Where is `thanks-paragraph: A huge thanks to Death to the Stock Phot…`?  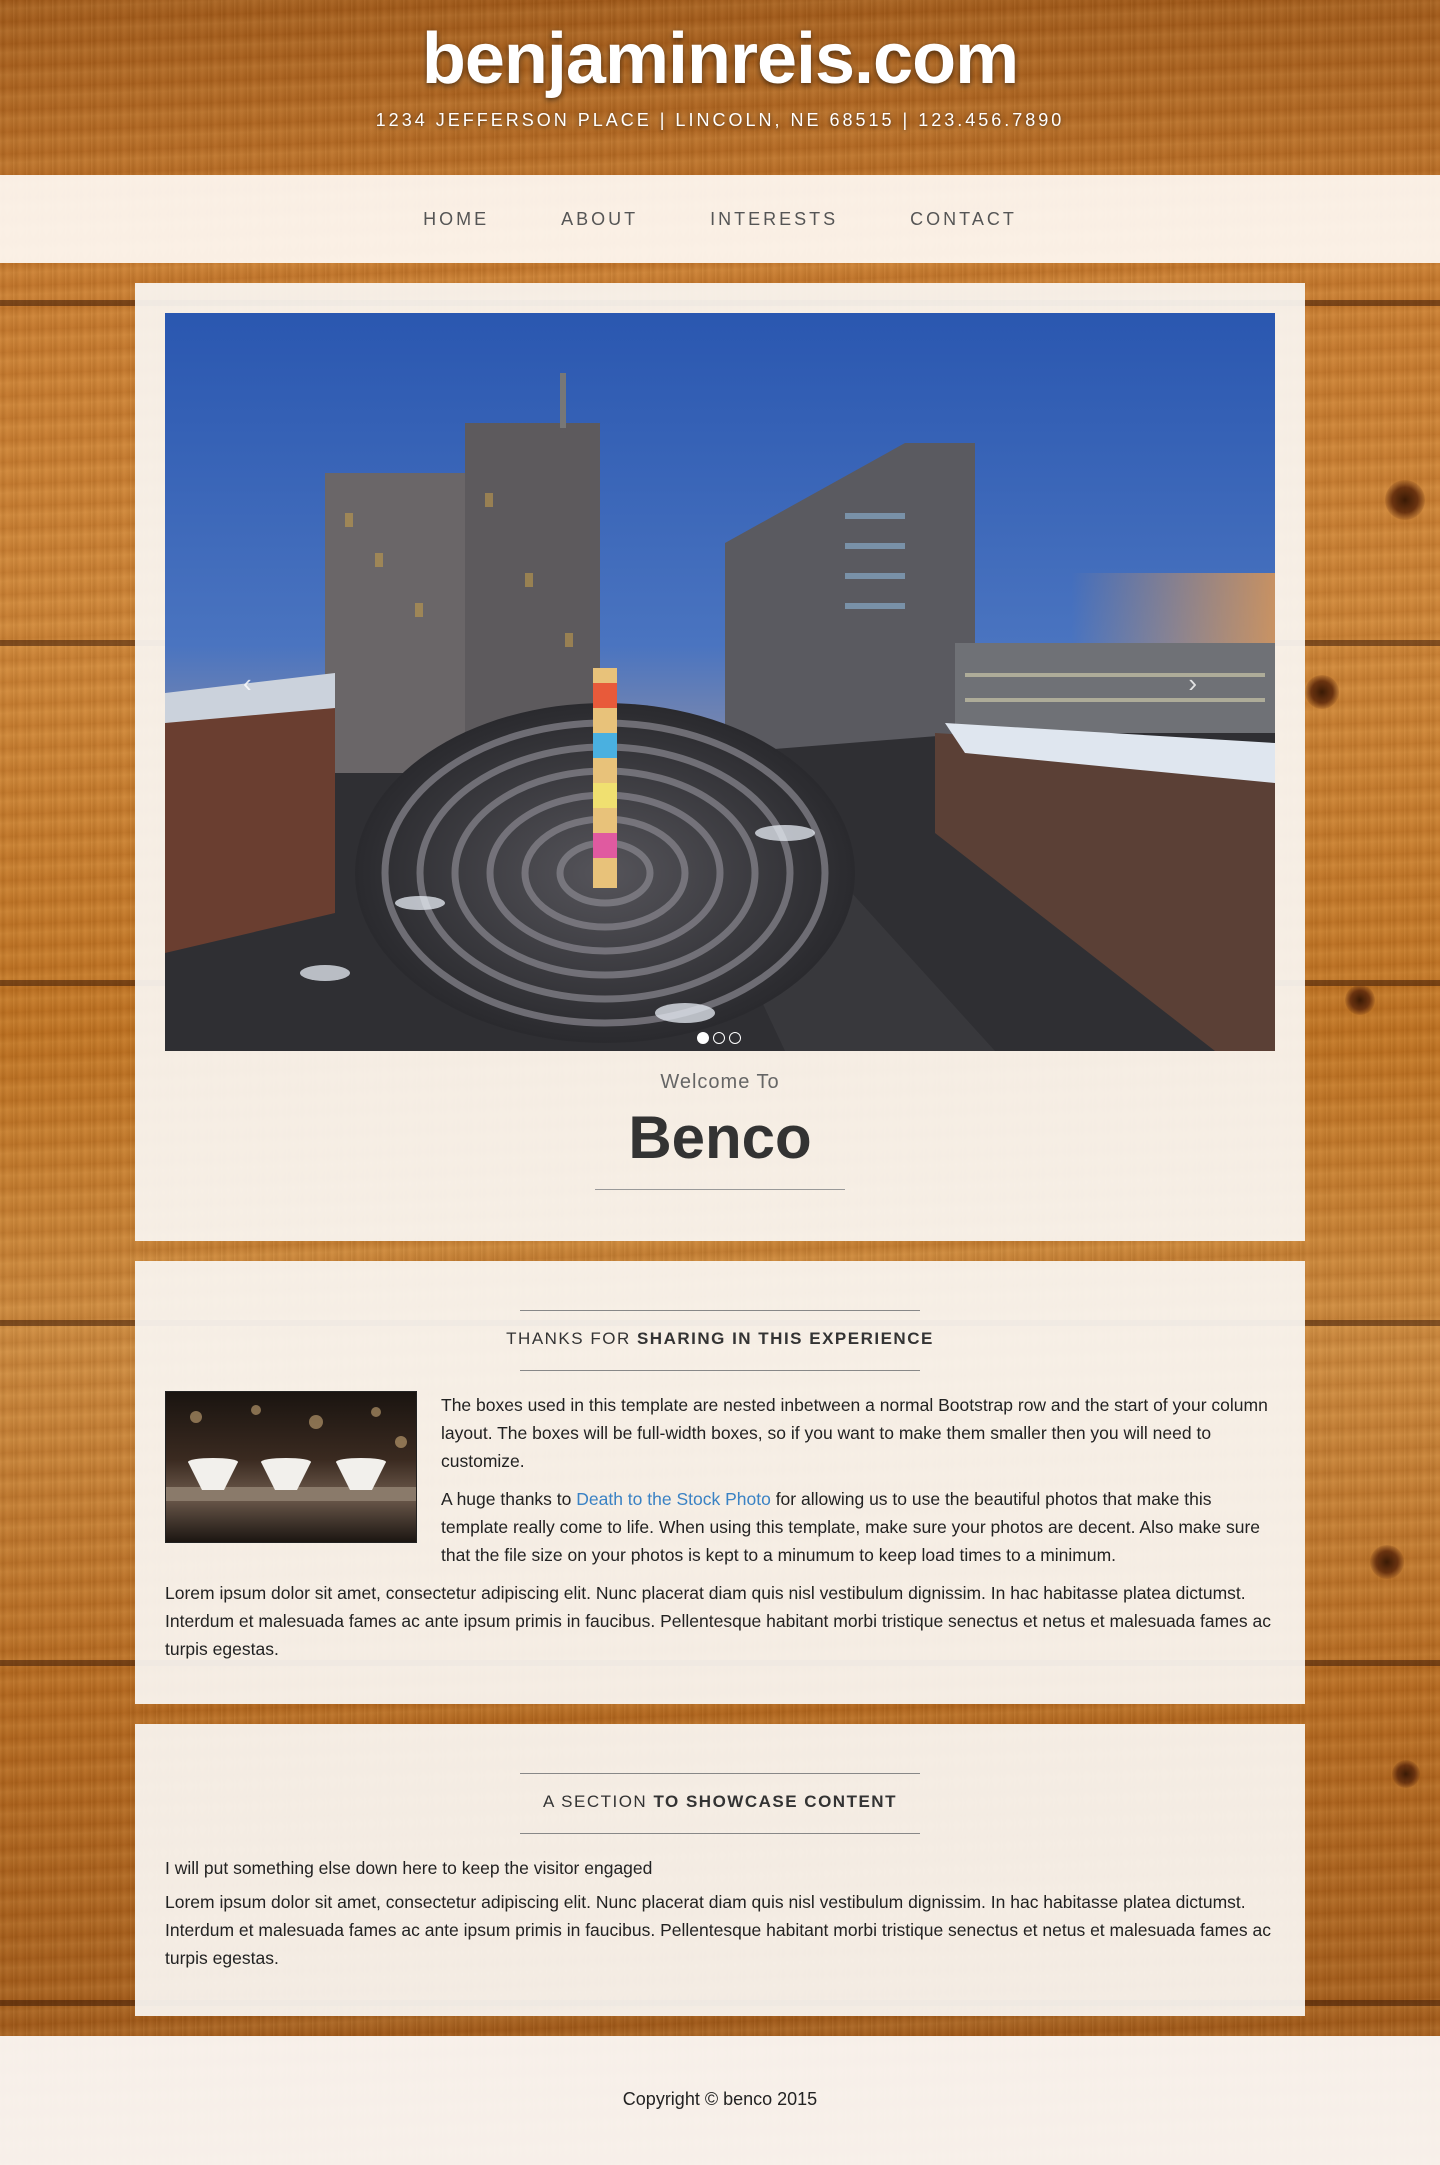 thanks-paragraph: A huge thanks to Death to the Stock Phot… is located at coordinates (856, 1527).